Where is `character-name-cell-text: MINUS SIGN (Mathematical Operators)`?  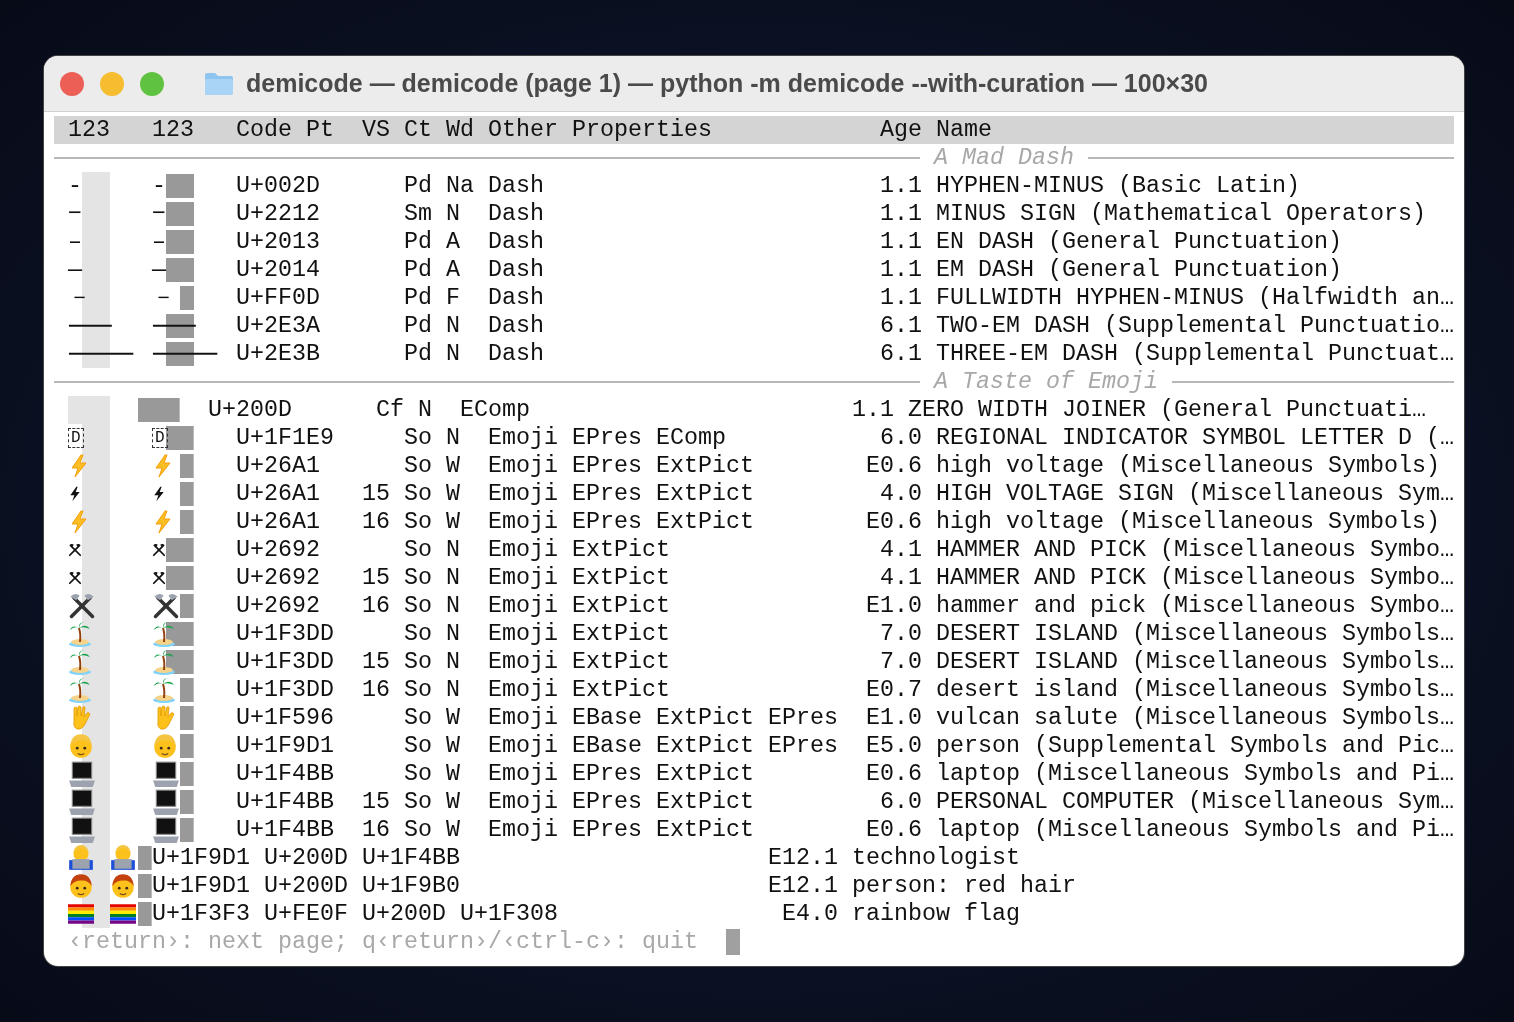
character-name-cell-text: MINUS SIGN (Mathematical Operators) is located at coordinates (1181, 214).